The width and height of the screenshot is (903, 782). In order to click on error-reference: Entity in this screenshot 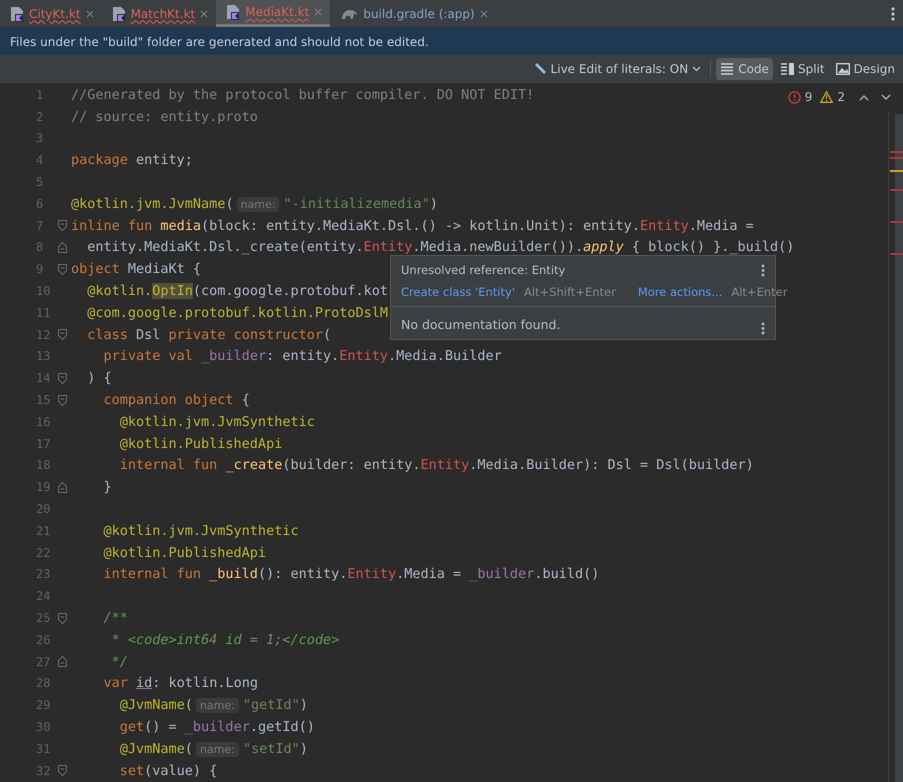, I will do `click(371, 574)`.